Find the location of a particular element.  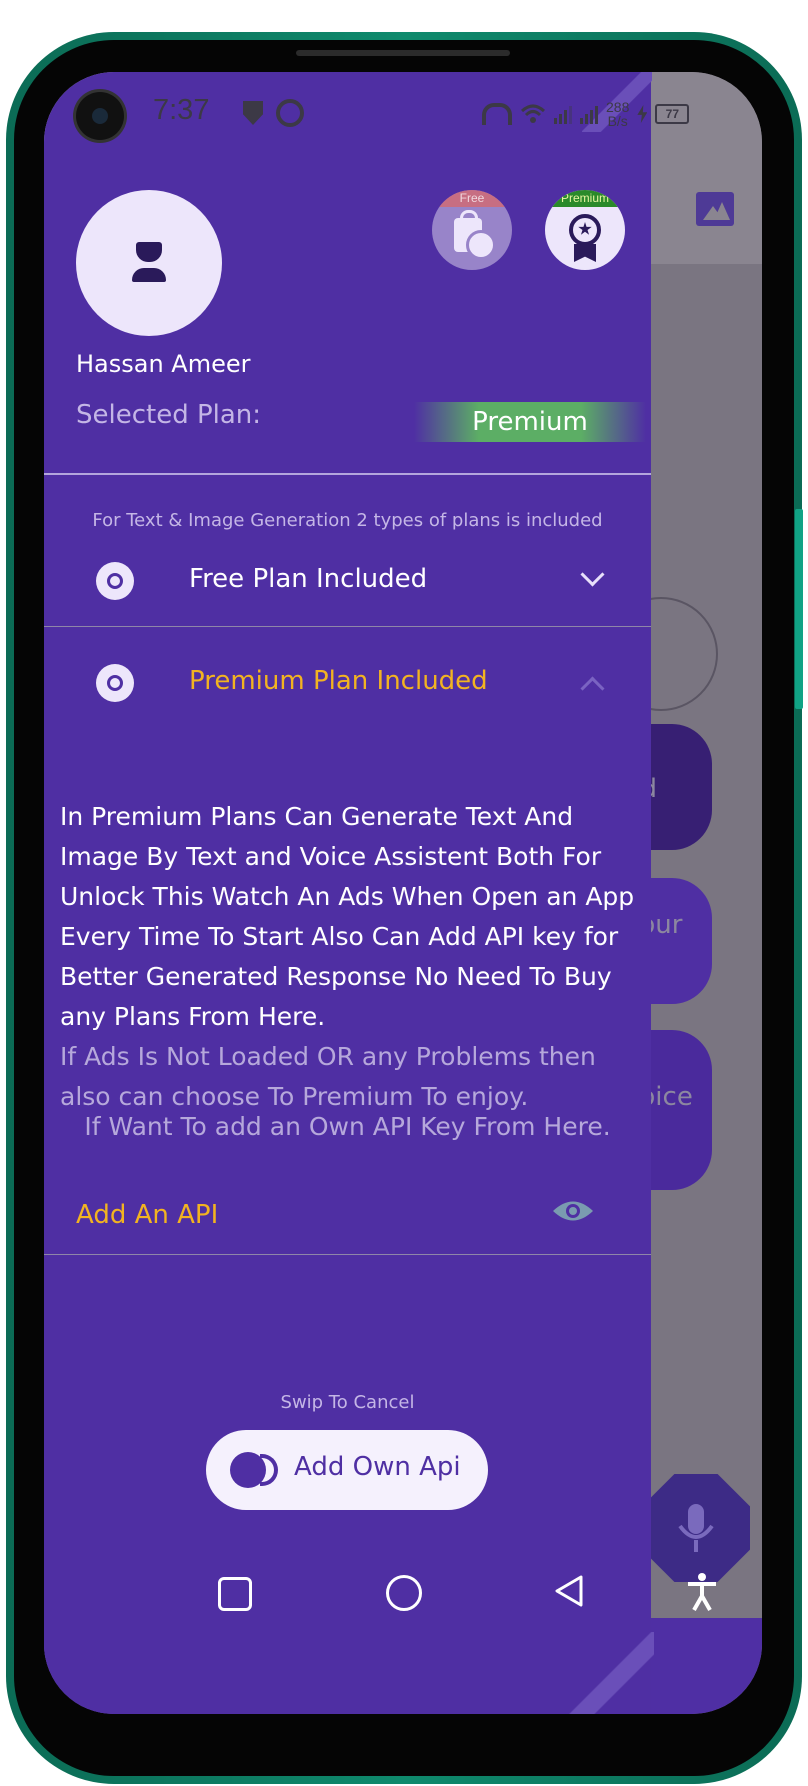

free-plan-badge: Free is located at coordinates (472, 230).